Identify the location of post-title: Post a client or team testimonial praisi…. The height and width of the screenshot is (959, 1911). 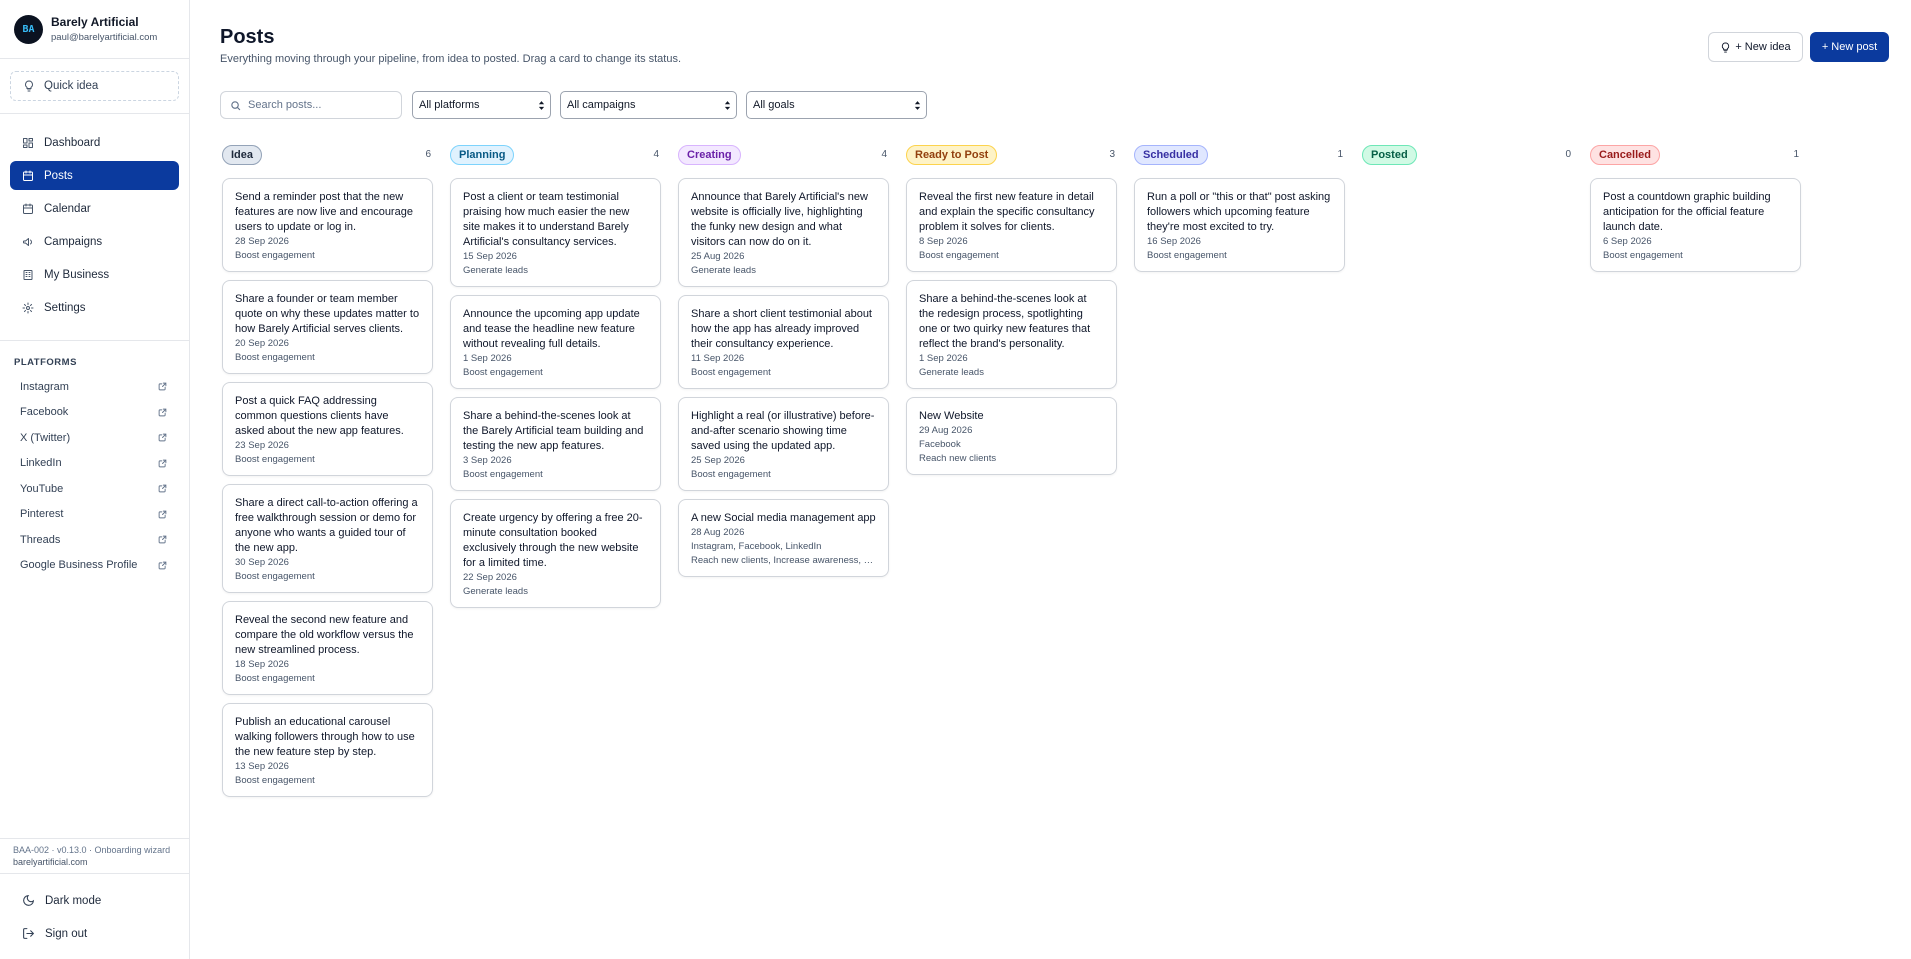
(546, 219).